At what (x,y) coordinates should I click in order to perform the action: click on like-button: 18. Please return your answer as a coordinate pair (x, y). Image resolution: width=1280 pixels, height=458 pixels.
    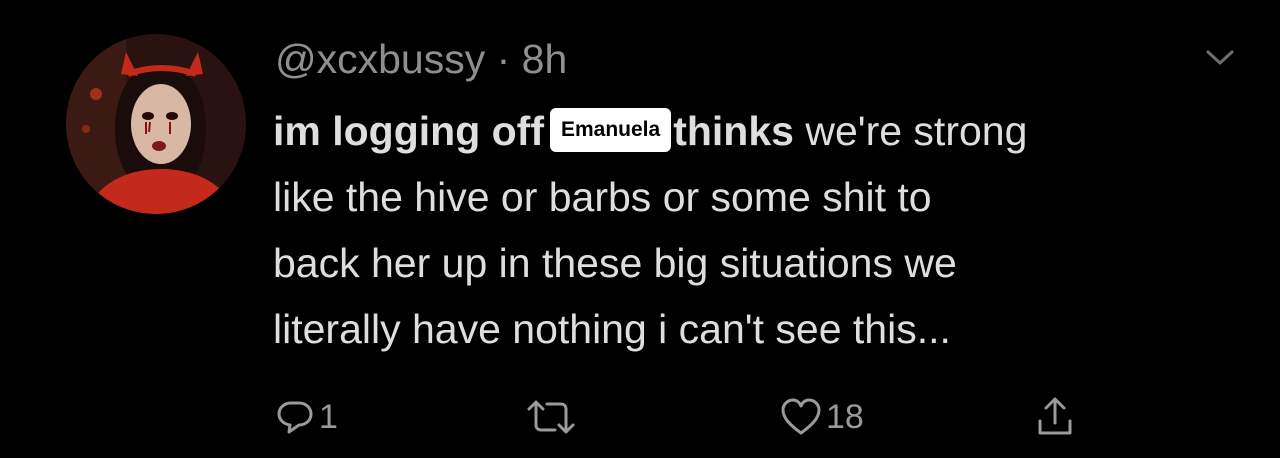
    Looking at the image, I should click on (822, 417).